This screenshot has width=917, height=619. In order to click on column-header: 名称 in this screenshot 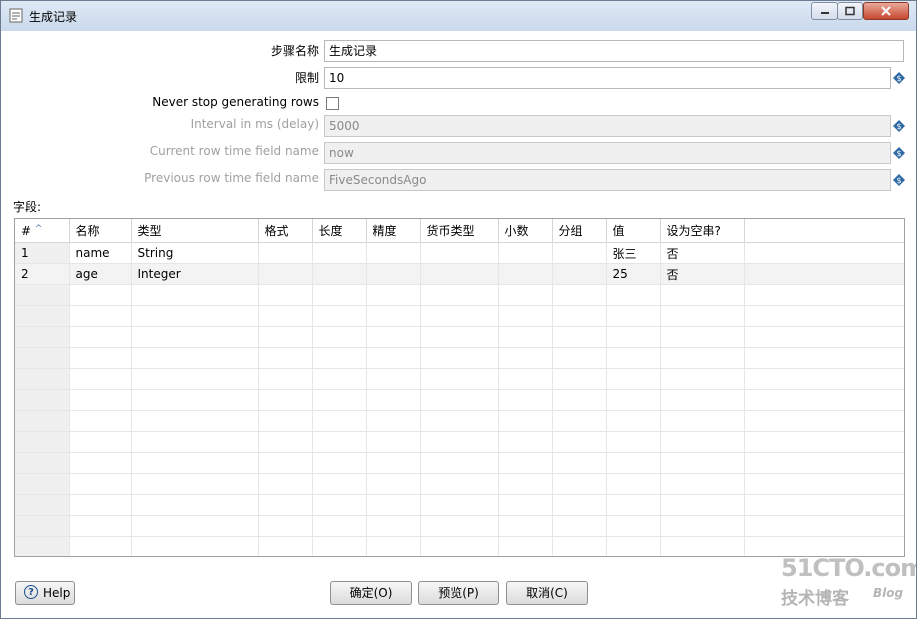, I will do `click(100, 231)`.